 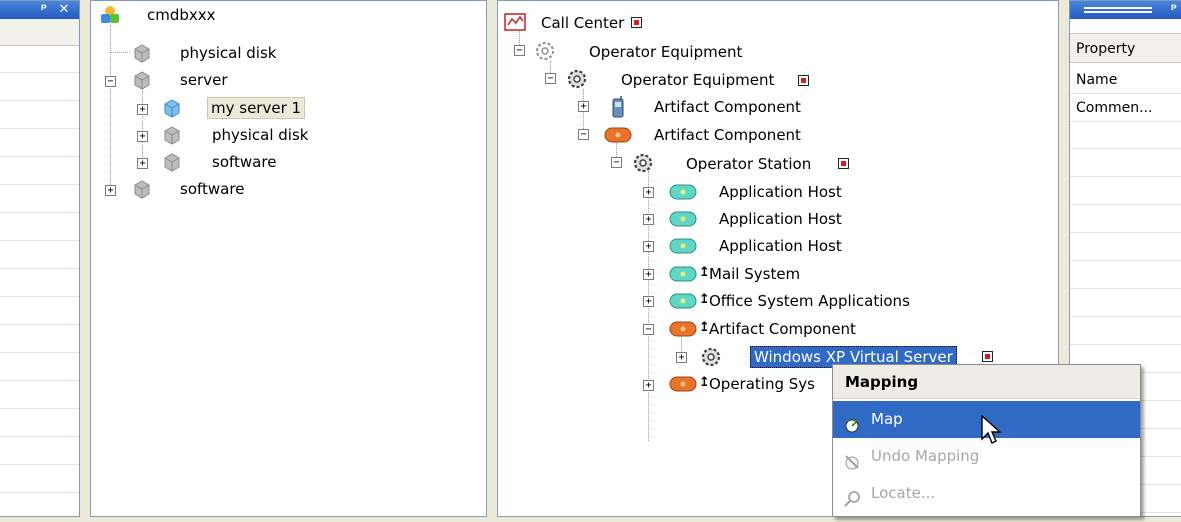 What do you see at coordinates (809, 301) in the screenshot?
I see `tree-node-label: Office System Applications` at bounding box center [809, 301].